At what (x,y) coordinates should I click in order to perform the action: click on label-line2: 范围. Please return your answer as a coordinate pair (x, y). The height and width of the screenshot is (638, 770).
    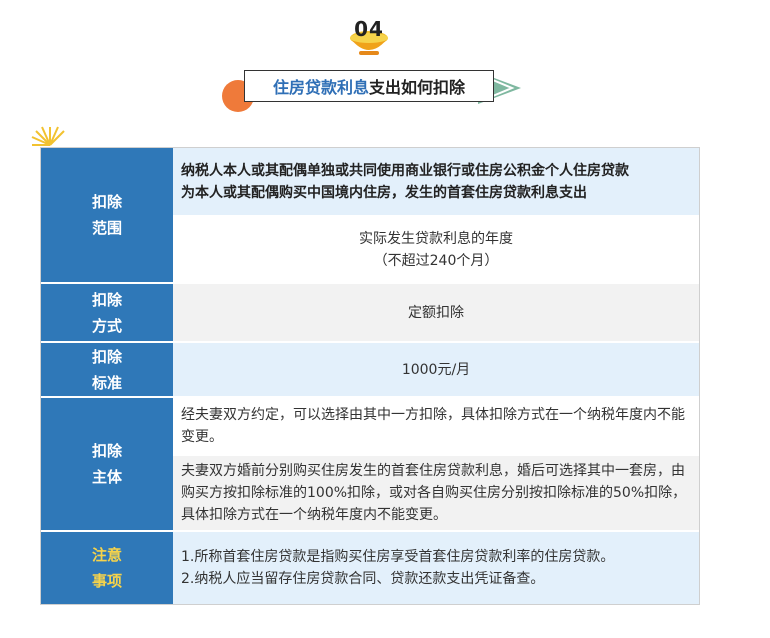
    Looking at the image, I should click on (106, 228).